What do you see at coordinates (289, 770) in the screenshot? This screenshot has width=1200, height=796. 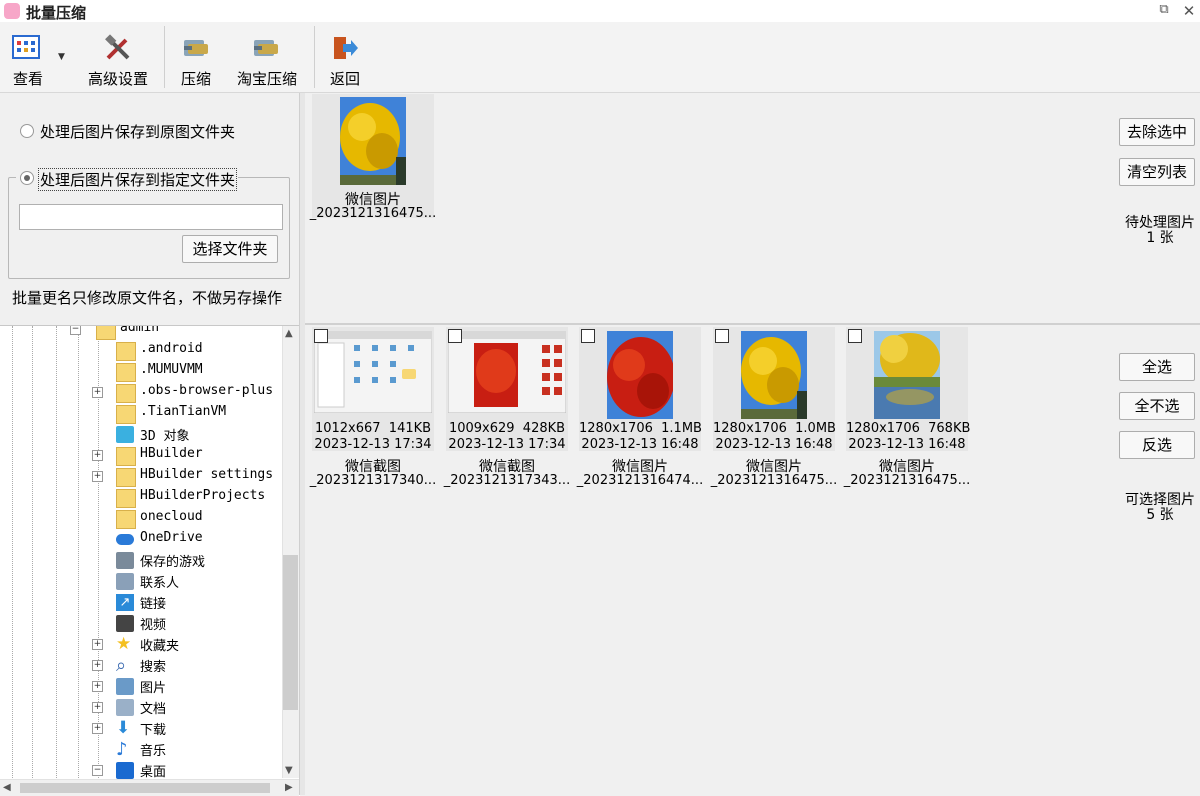 I see `scroll-down-arrow-icon: ▼` at bounding box center [289, 770].